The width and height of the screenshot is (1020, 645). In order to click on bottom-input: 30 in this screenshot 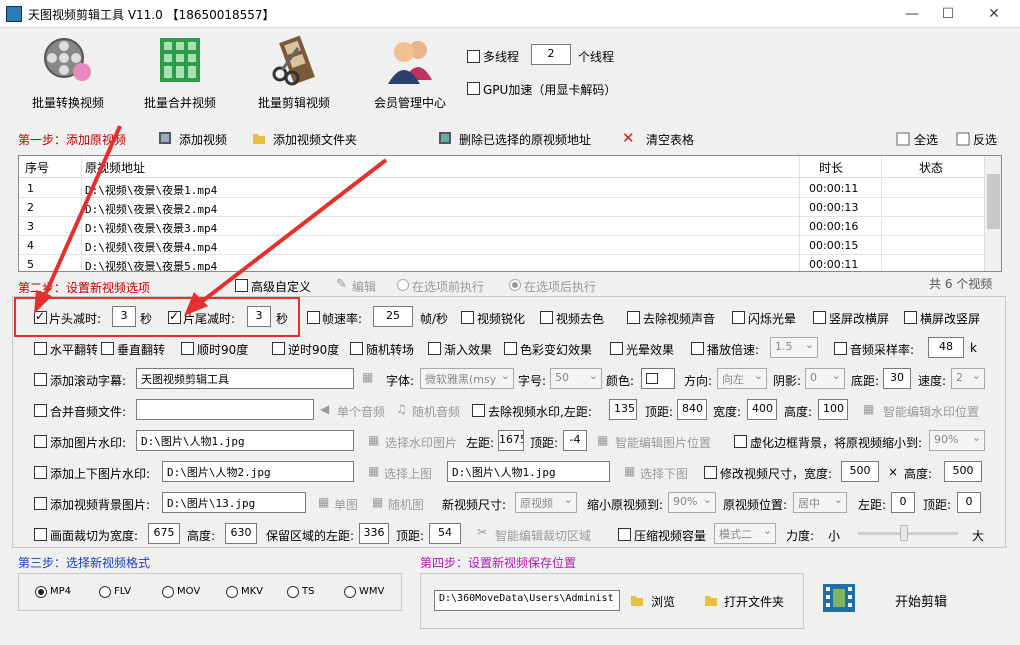, I will do `click(897, 378)`.